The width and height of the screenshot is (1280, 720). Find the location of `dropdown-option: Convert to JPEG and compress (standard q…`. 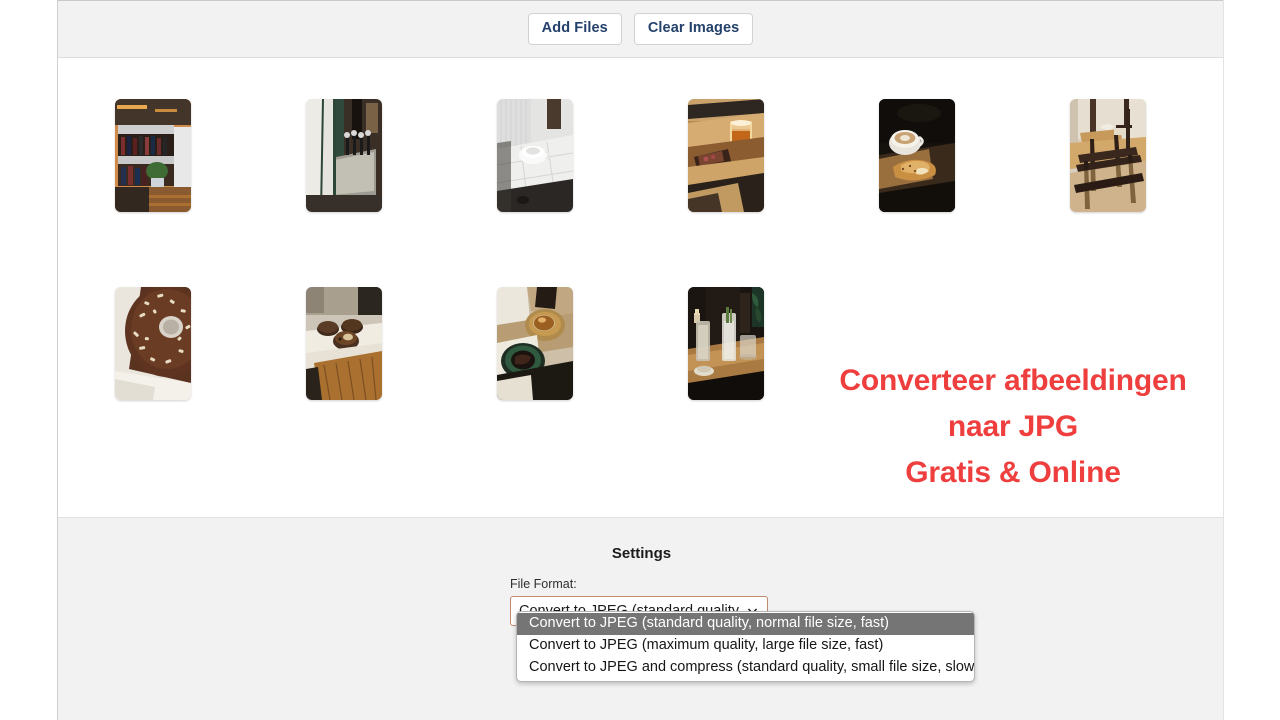

dropdown-option: Convert to JPEG and compress (standard q… is located at coordinates (745, 668).